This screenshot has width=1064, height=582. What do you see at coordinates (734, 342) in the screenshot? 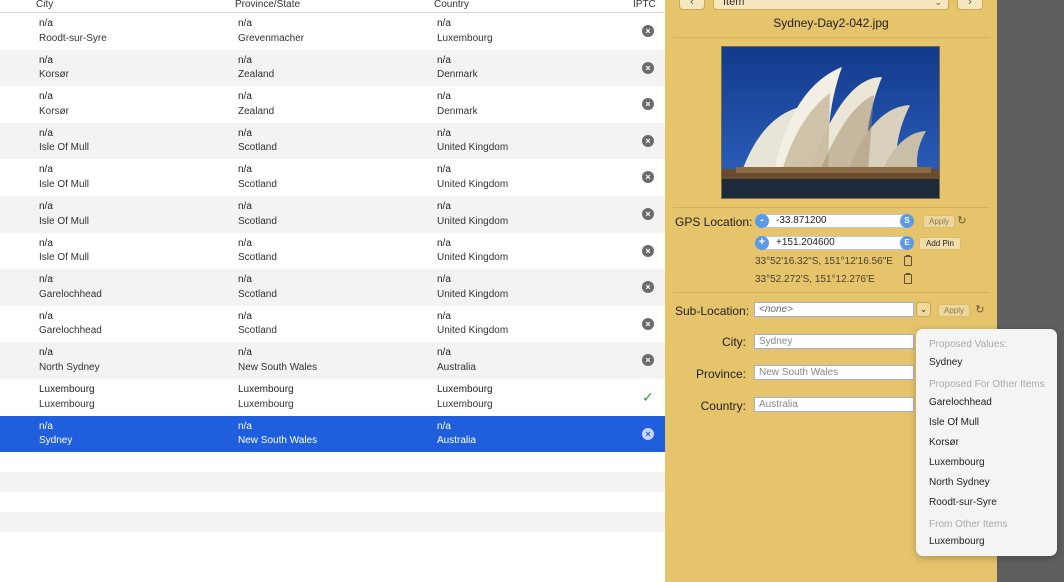
I see `city-label: City:` at bounding box center [734, 342].